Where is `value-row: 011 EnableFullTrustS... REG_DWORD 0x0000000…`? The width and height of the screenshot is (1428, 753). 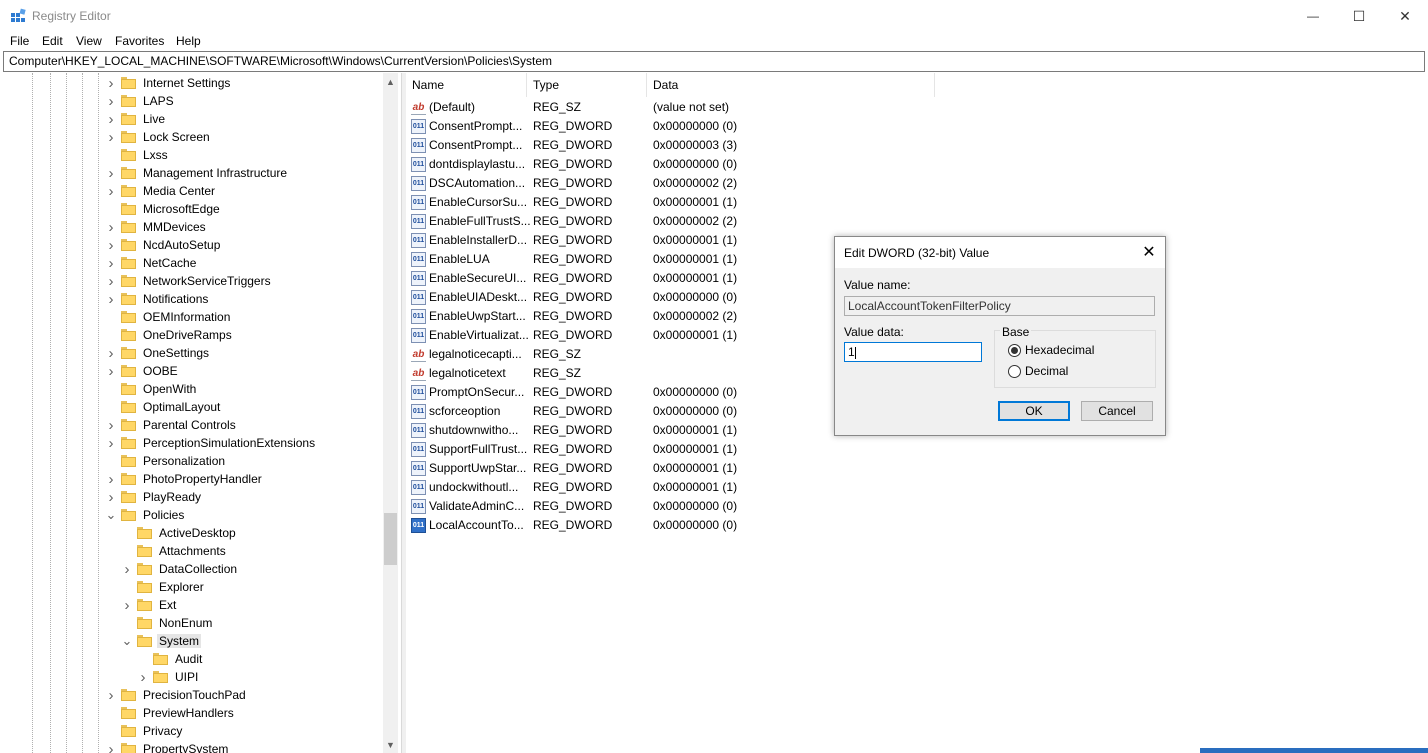
value-row: 011 EnableFullTrustS... REG_DWORD 0x0000000… is located at coordinates (706, 221).